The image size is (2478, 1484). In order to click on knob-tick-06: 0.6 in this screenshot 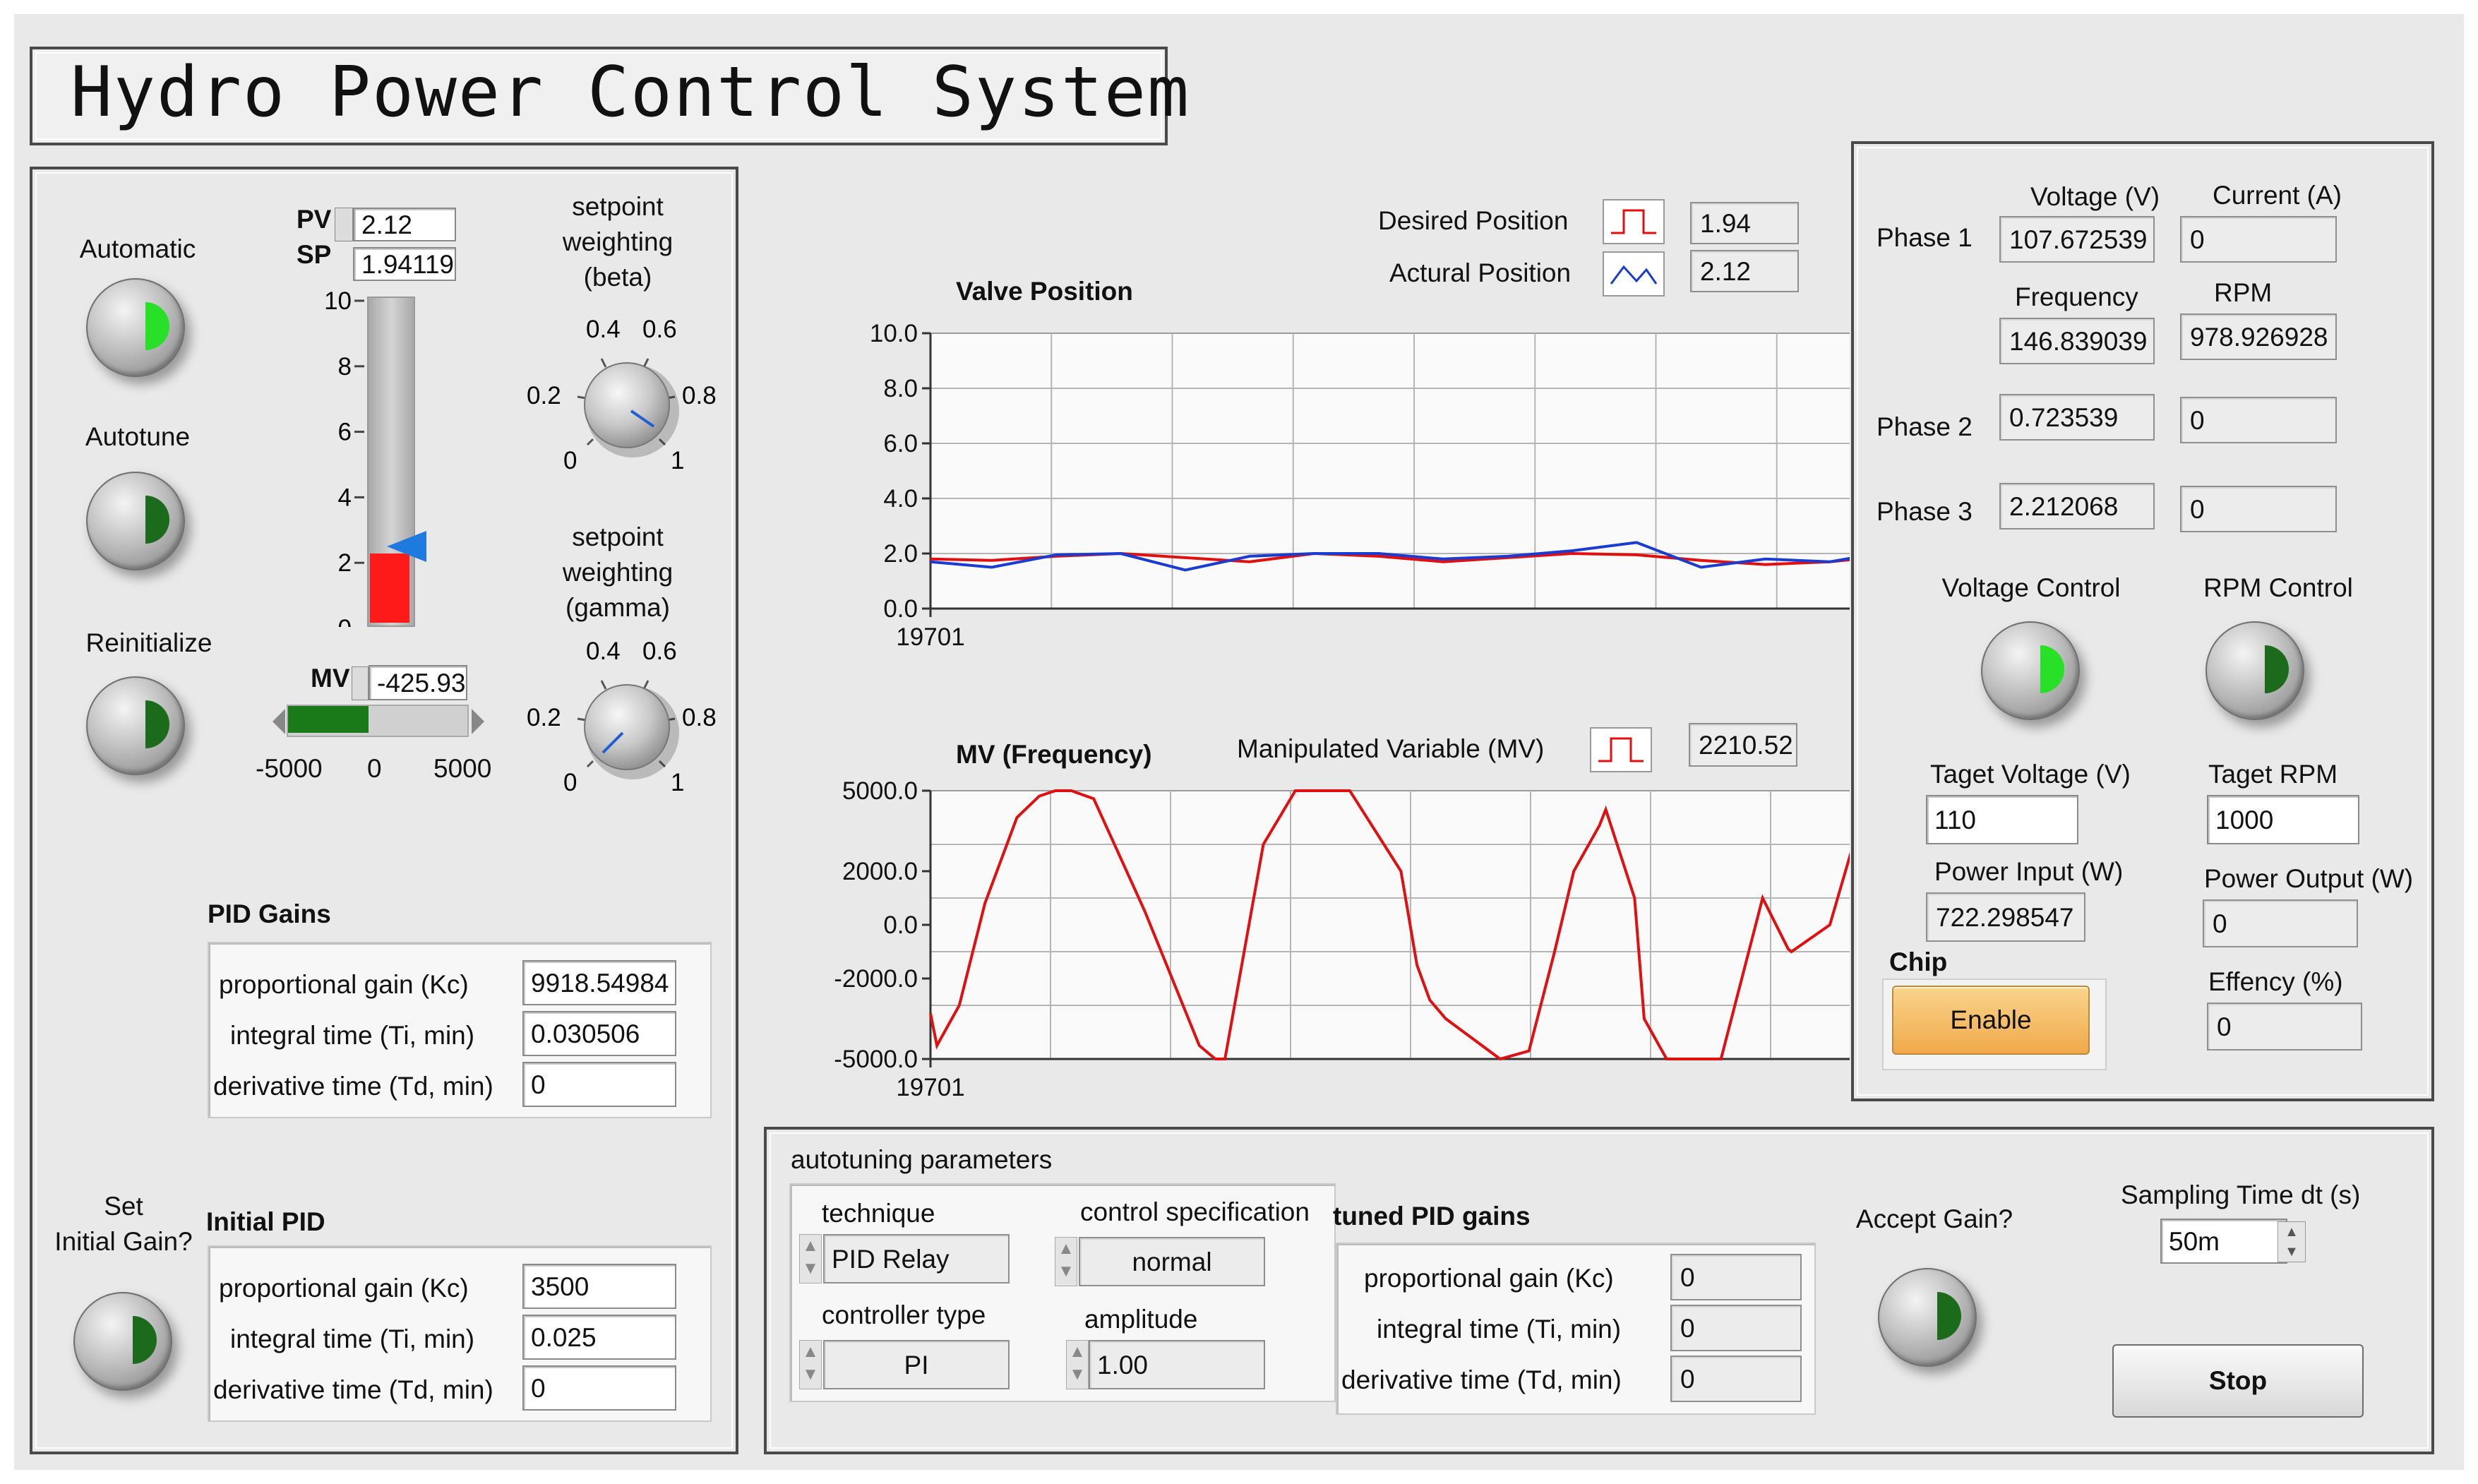, I will do `click(659, 652)`.